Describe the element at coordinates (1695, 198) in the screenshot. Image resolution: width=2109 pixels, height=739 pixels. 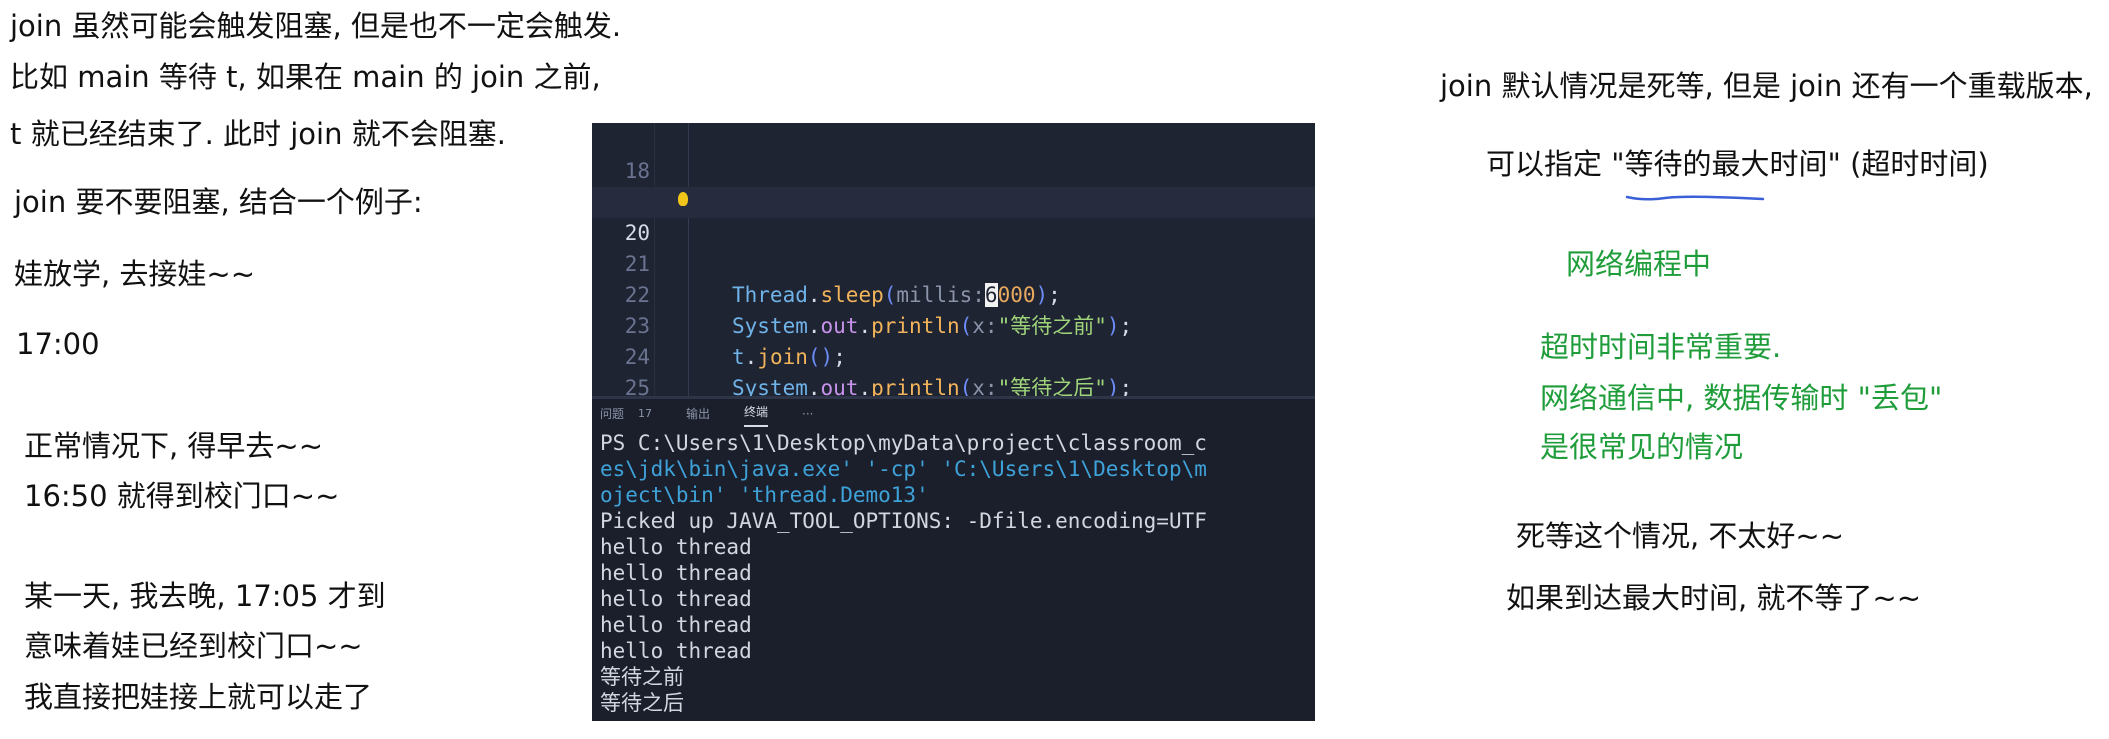
I see `handwritten-underline` at that location.